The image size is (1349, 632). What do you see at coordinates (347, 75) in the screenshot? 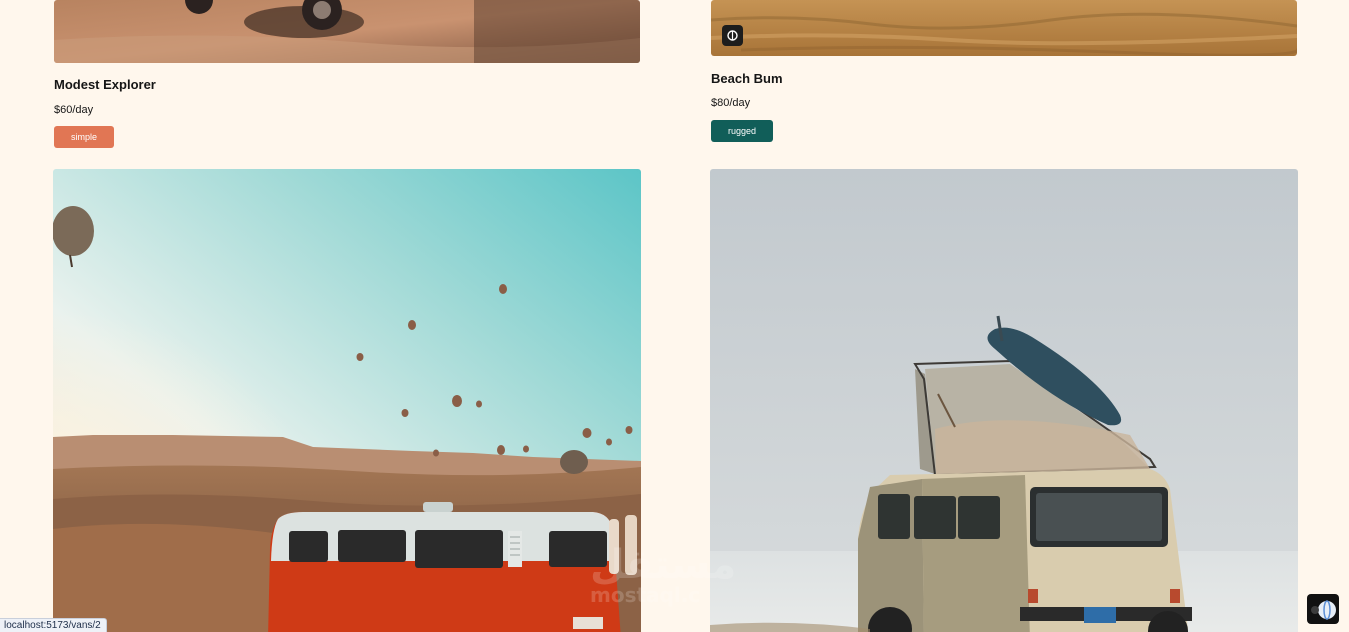
I see `van-card-modest-explorer: Modest Explorer $60/day simple` at bounding box center [347, 75].